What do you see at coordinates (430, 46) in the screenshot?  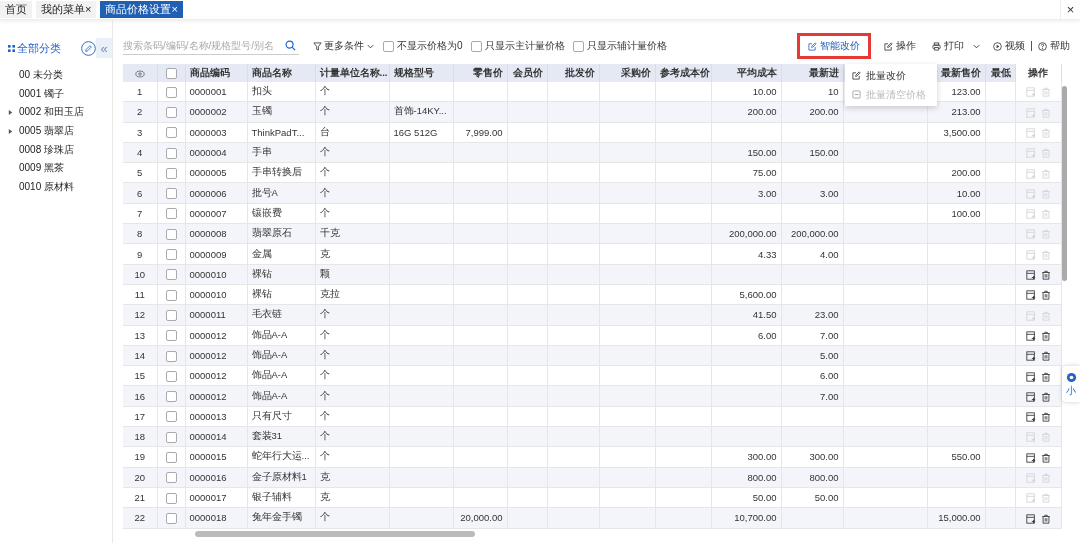 I see `option-label: 不显示价格为0` at bounding box center [430, 46].